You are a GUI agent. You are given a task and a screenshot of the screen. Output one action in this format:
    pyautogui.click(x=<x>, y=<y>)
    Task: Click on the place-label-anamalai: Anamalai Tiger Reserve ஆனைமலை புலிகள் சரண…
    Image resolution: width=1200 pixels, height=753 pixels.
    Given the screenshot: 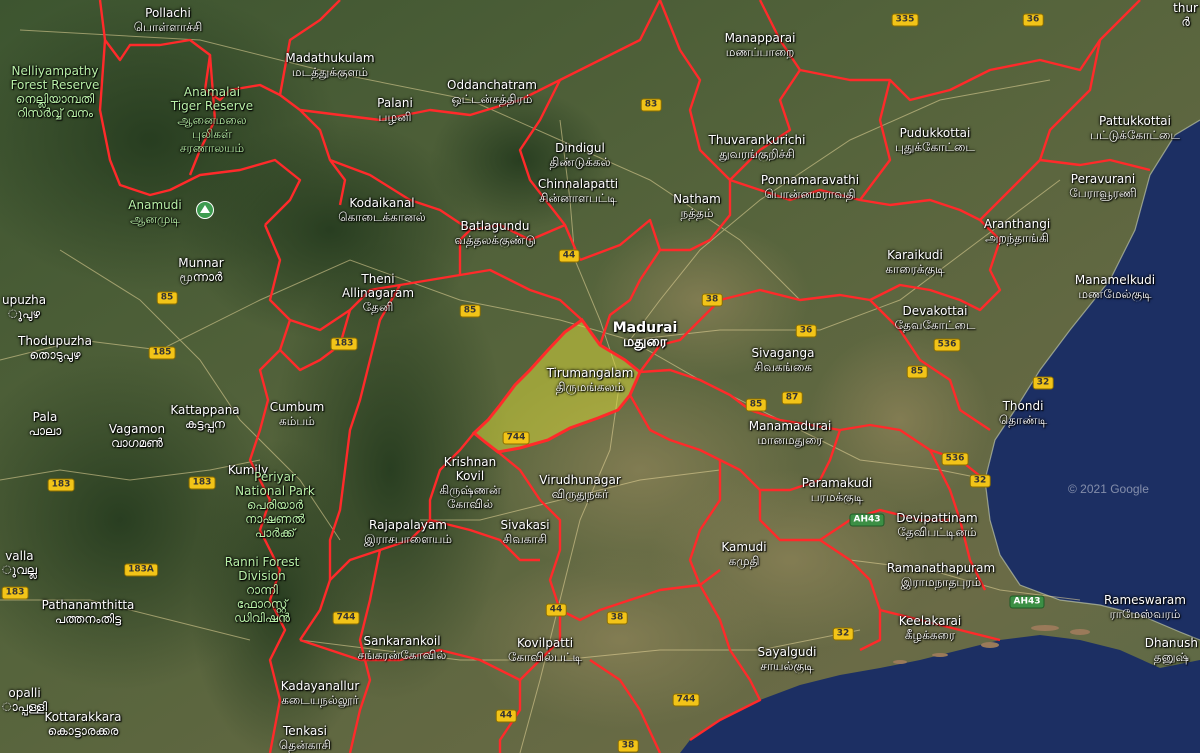 What is the action you would take?
    pyautogui.click(x=212, y=120)
    